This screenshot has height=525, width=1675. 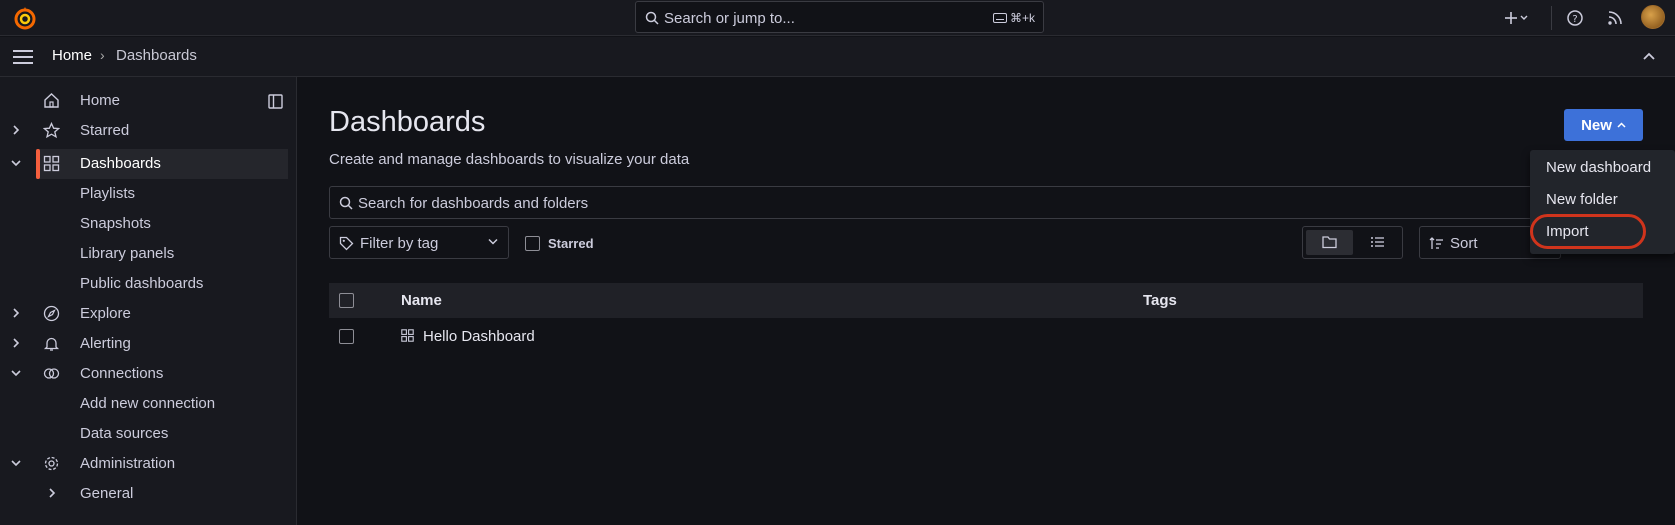 I want to click on sort-placeholder: Sort, so click(x=1464, y=243).